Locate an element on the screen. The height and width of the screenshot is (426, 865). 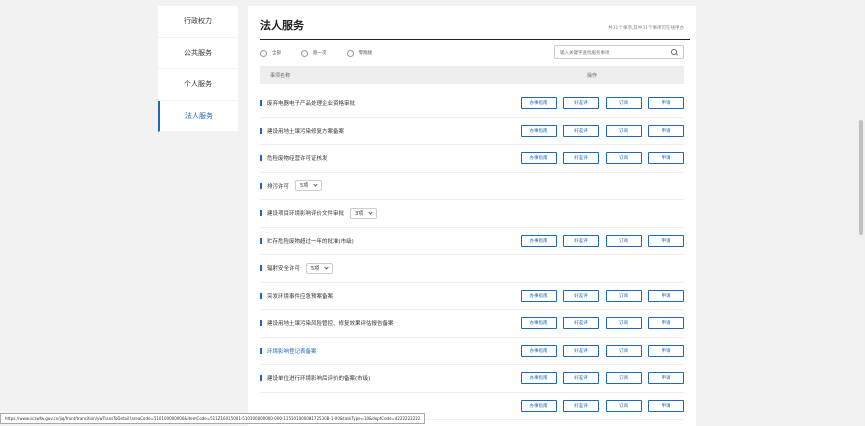
search-icon is located at coordinates (674, 52).